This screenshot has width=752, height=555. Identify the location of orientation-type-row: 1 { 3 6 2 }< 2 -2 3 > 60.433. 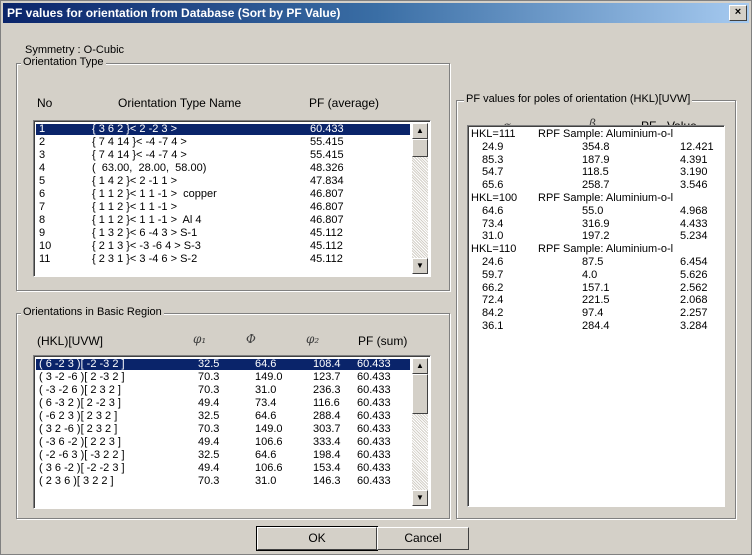
(223, 129).